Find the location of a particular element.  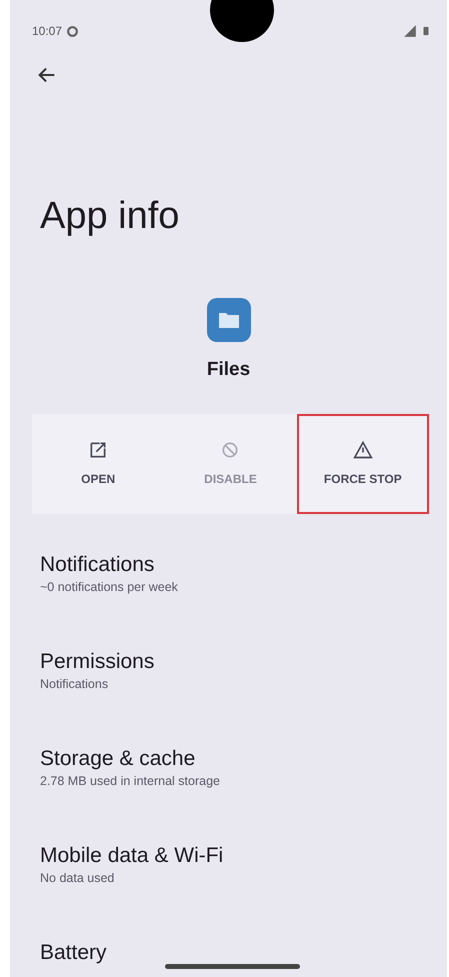

action-button: OPEN is located at coordinates (98, 464).